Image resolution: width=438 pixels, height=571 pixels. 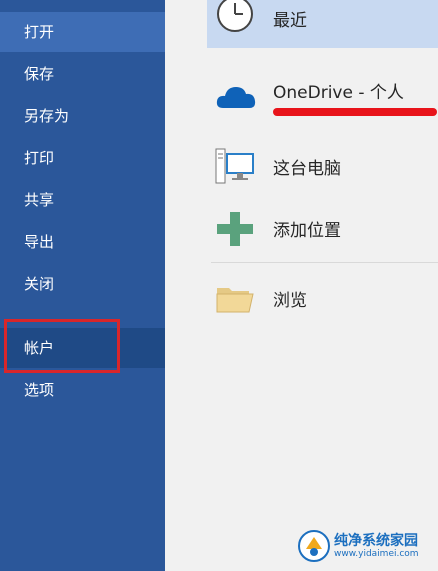 What do you see at coordinates (39, 158) in the screenshot?
I see `sidebar-item-label: 打印` at bounding box center [39, 158].